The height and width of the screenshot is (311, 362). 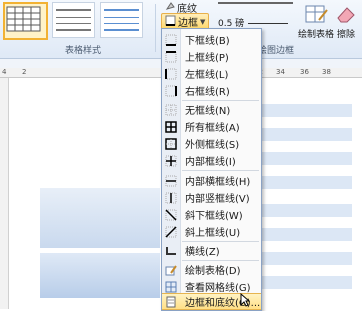 I want to click on menu-item-label: 绘制表格(D), so click(x=213, y=271).